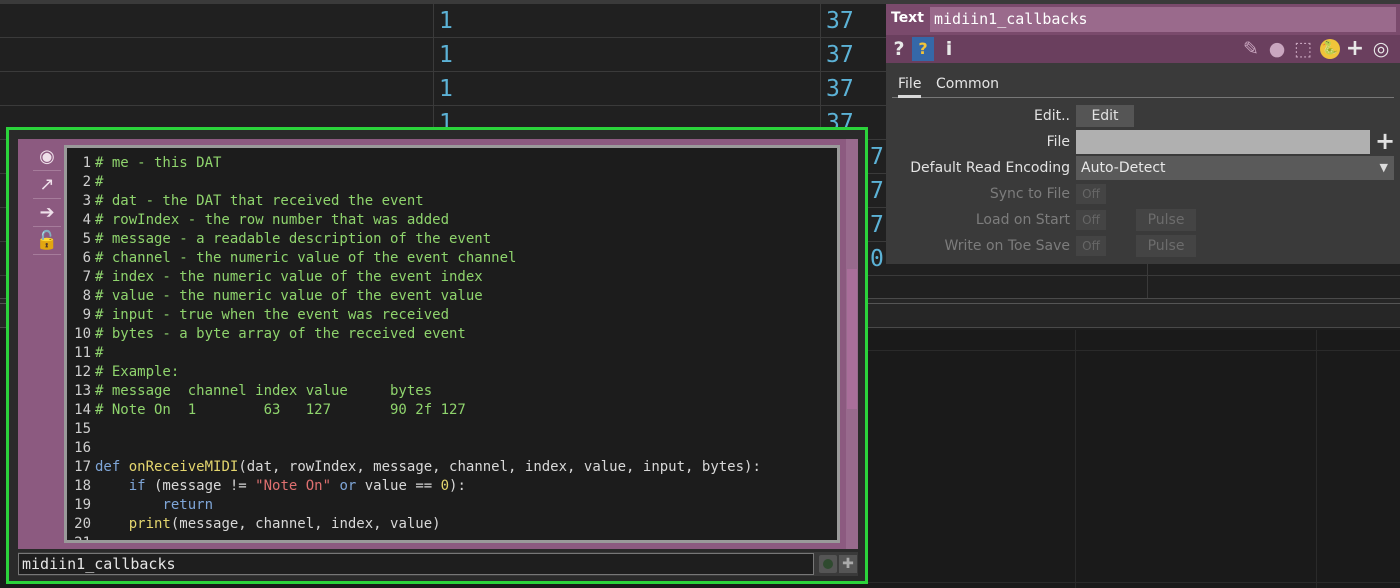  I want to click on edit-icon: ✎, so click(1251, 49).